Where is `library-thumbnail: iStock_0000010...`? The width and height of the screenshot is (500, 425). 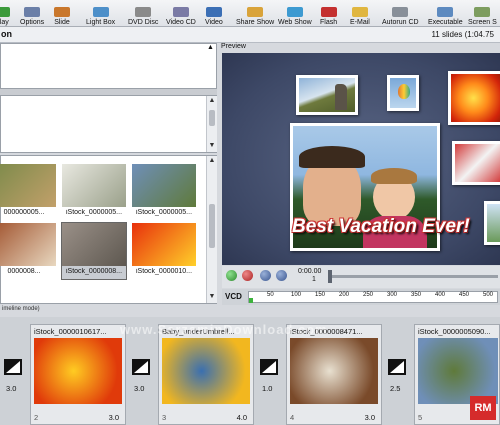
library-thumbnail: iStock_0000010... is located at coordinates (164, 251).